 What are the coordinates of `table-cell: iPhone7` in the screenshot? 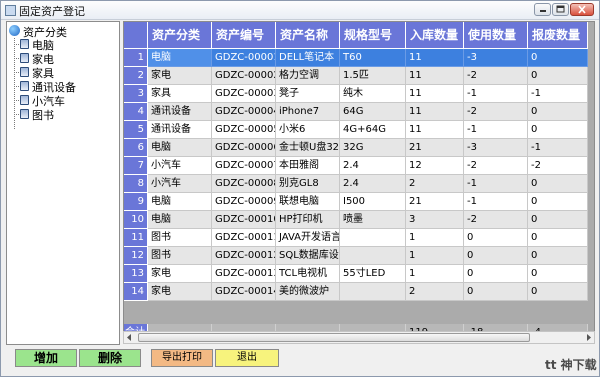 It's located at (308, 112).